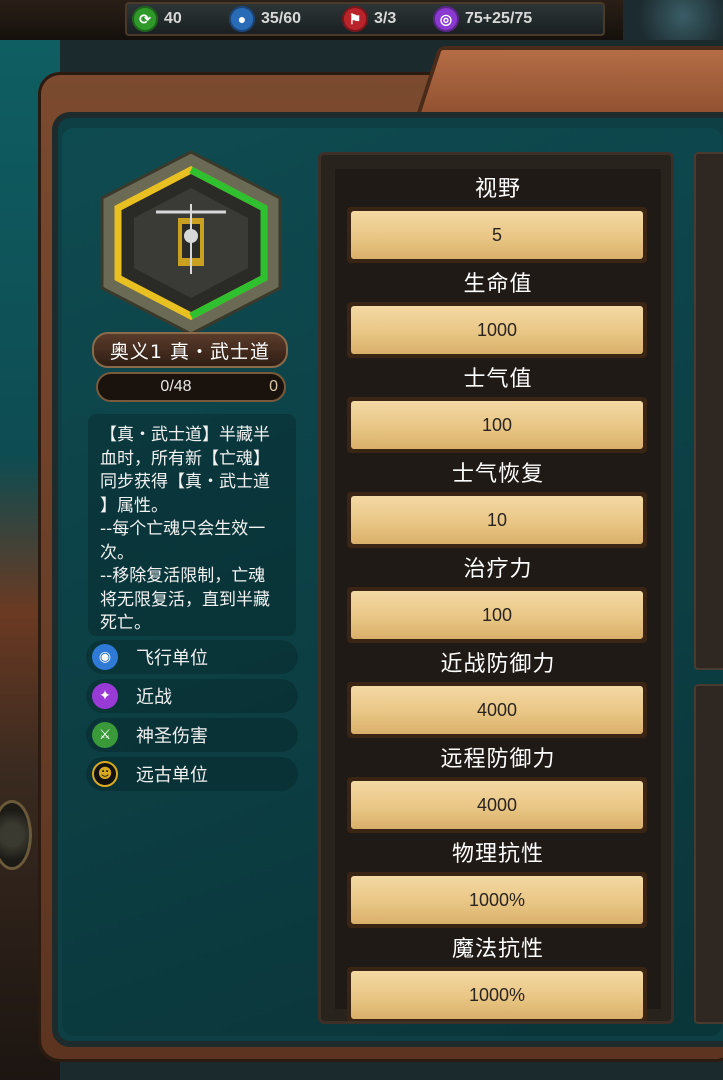 The width and height of the screenshot is (723, 1080). I want to click on unit-tags: ◉ 飞行单位 ✦ 近战 ⚔ 神圣伤害 ☻ 远古单位, so click(192, 718).